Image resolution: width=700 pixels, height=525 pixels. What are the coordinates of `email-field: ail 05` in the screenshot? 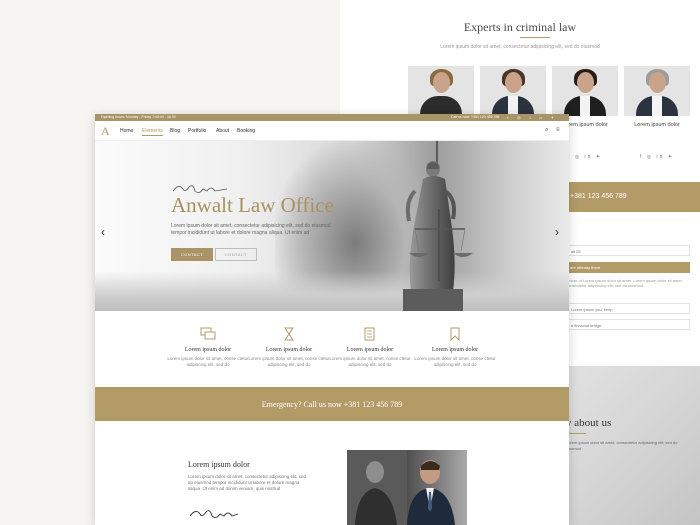 It's located at (628, 250).